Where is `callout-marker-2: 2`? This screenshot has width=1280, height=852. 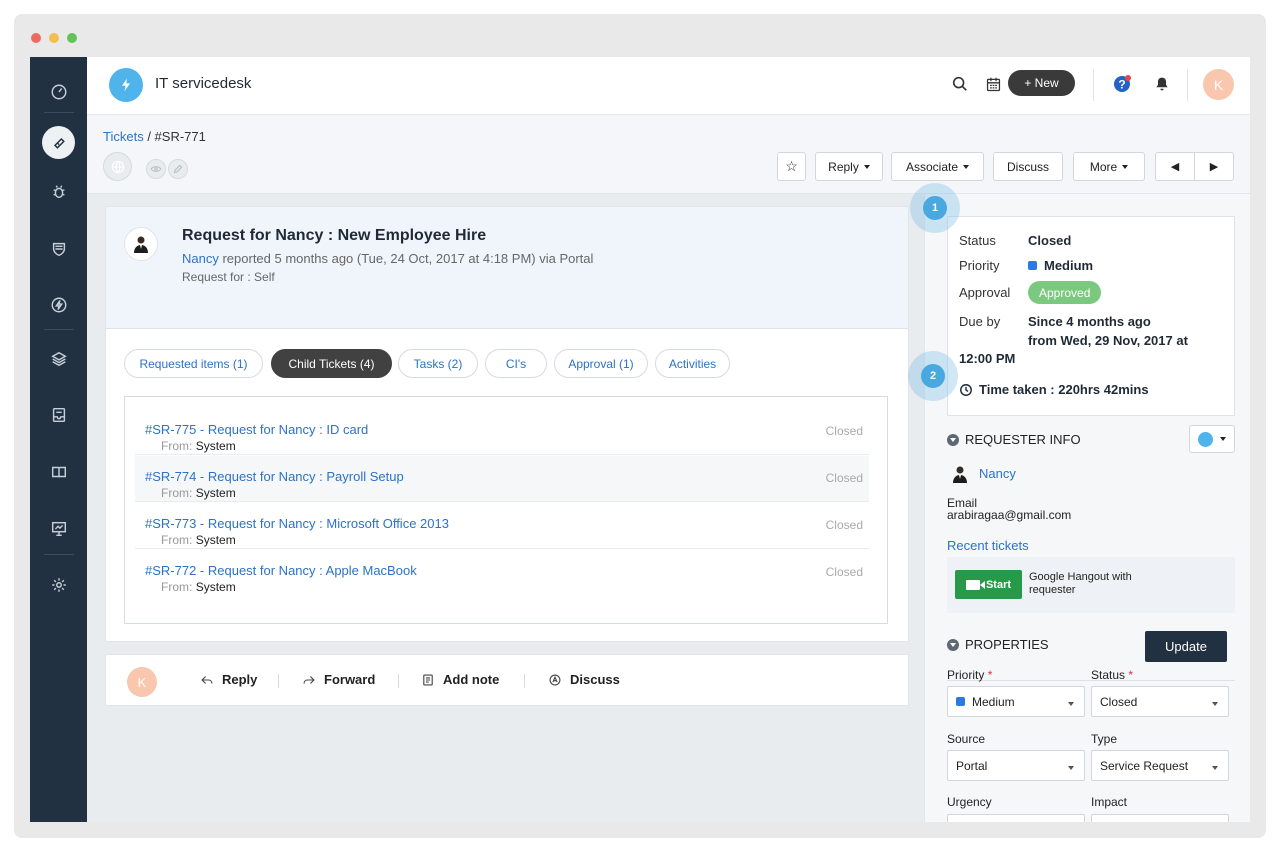 callout-marker-2: 2 is located at coordinates (933, 376).